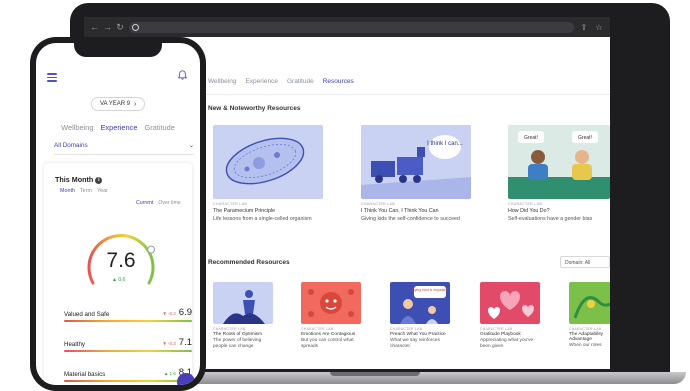 This screenshot has height=391, width=690. I want to click on card-title: Preach What You Practice, so click(418, 334).